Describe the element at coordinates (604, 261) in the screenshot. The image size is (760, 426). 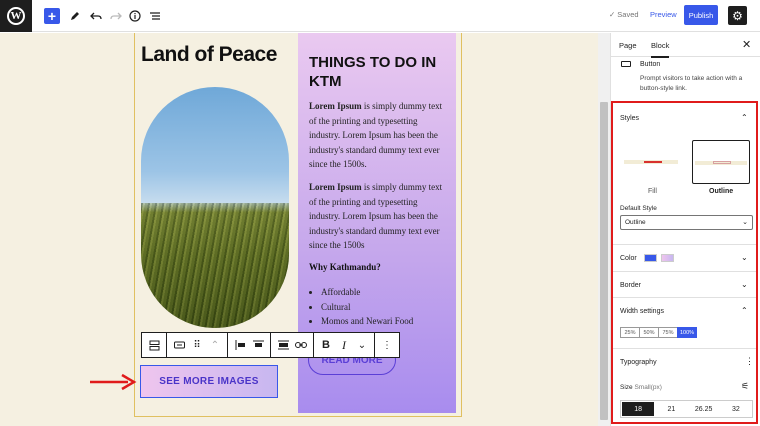
I see `sidebar-scrollbar-thumb` at that location.